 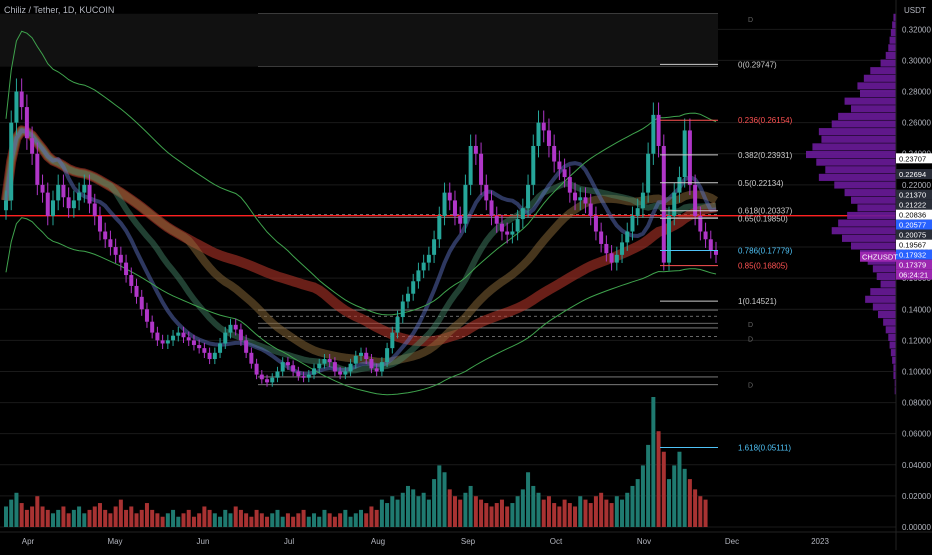 What do you see at coordinates (378, 541) in the screenshot?
I see `x-tick-label: Aug` at bounding box center [378, 541].